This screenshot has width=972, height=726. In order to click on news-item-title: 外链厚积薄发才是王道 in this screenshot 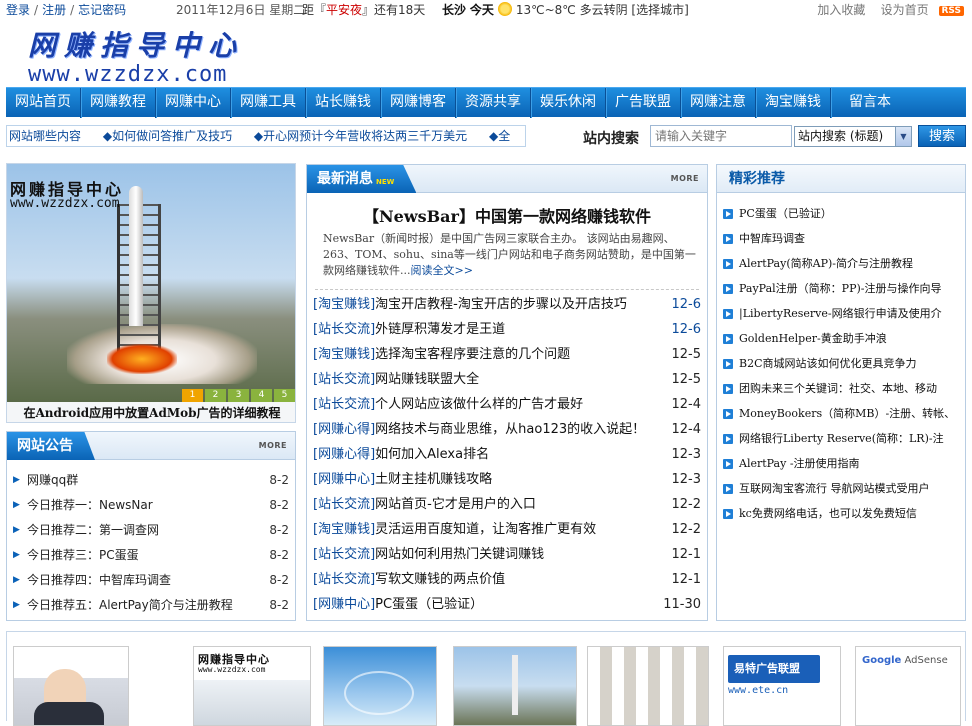, I will do `click(440, 329)`.